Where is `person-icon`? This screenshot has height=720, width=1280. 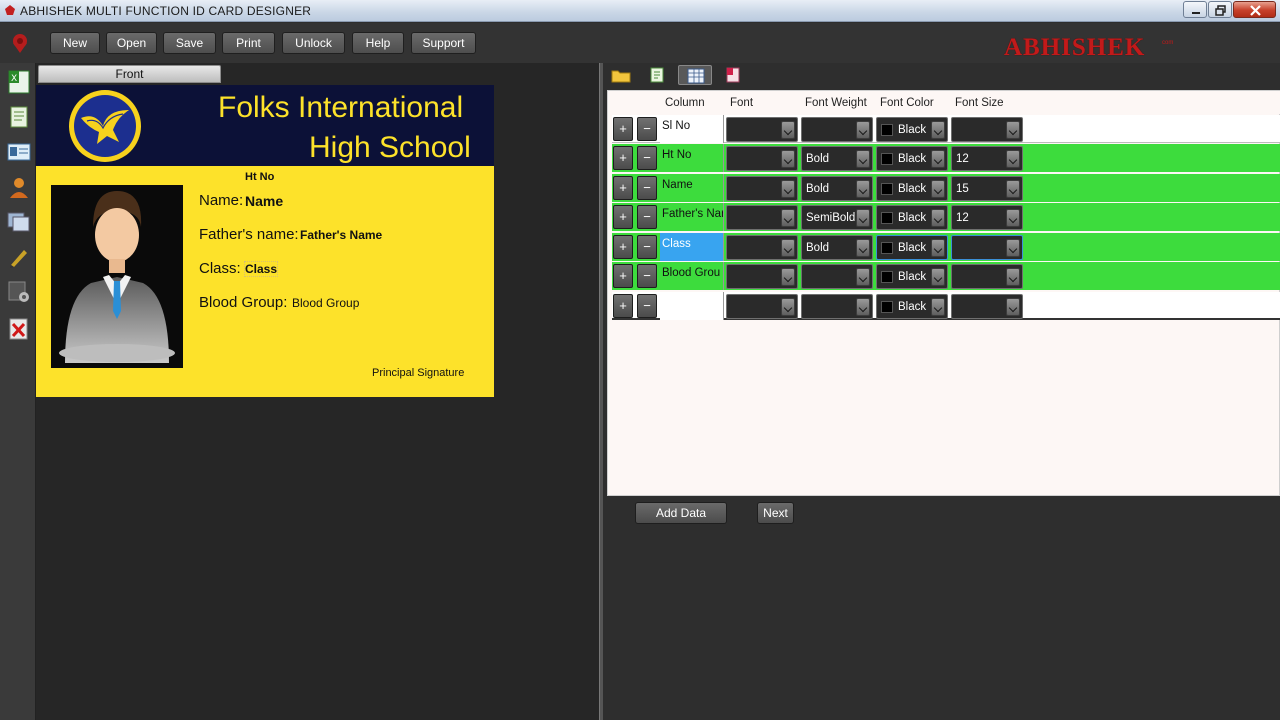 person-icon is located at coordinates (19, 187).